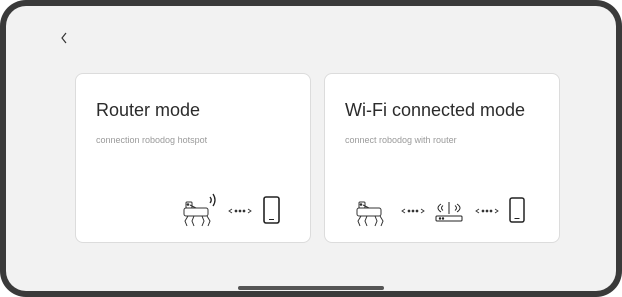 The height and width of the screenshot is (297, 622). I want to click on router-mode-illustration, so click(231, 210).